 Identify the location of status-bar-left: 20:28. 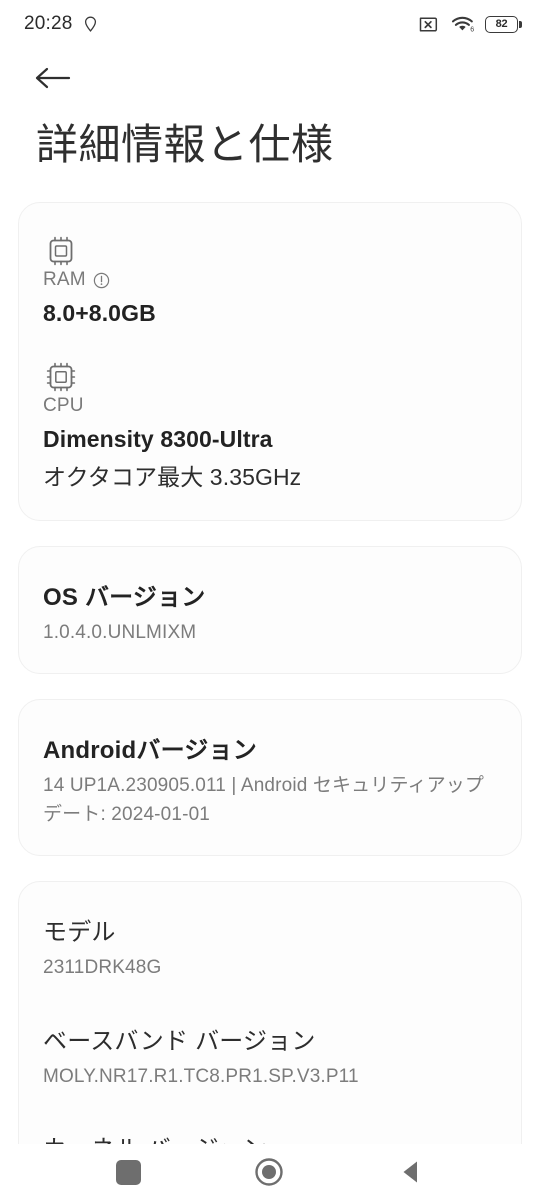
(61, 24).